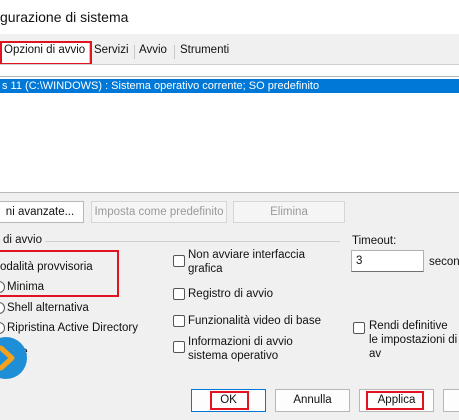 The image size is (459, 420). Describe the element at coordinates (179, 347) in the screenshot. I see `os-boot-info-checkbox` at that location.